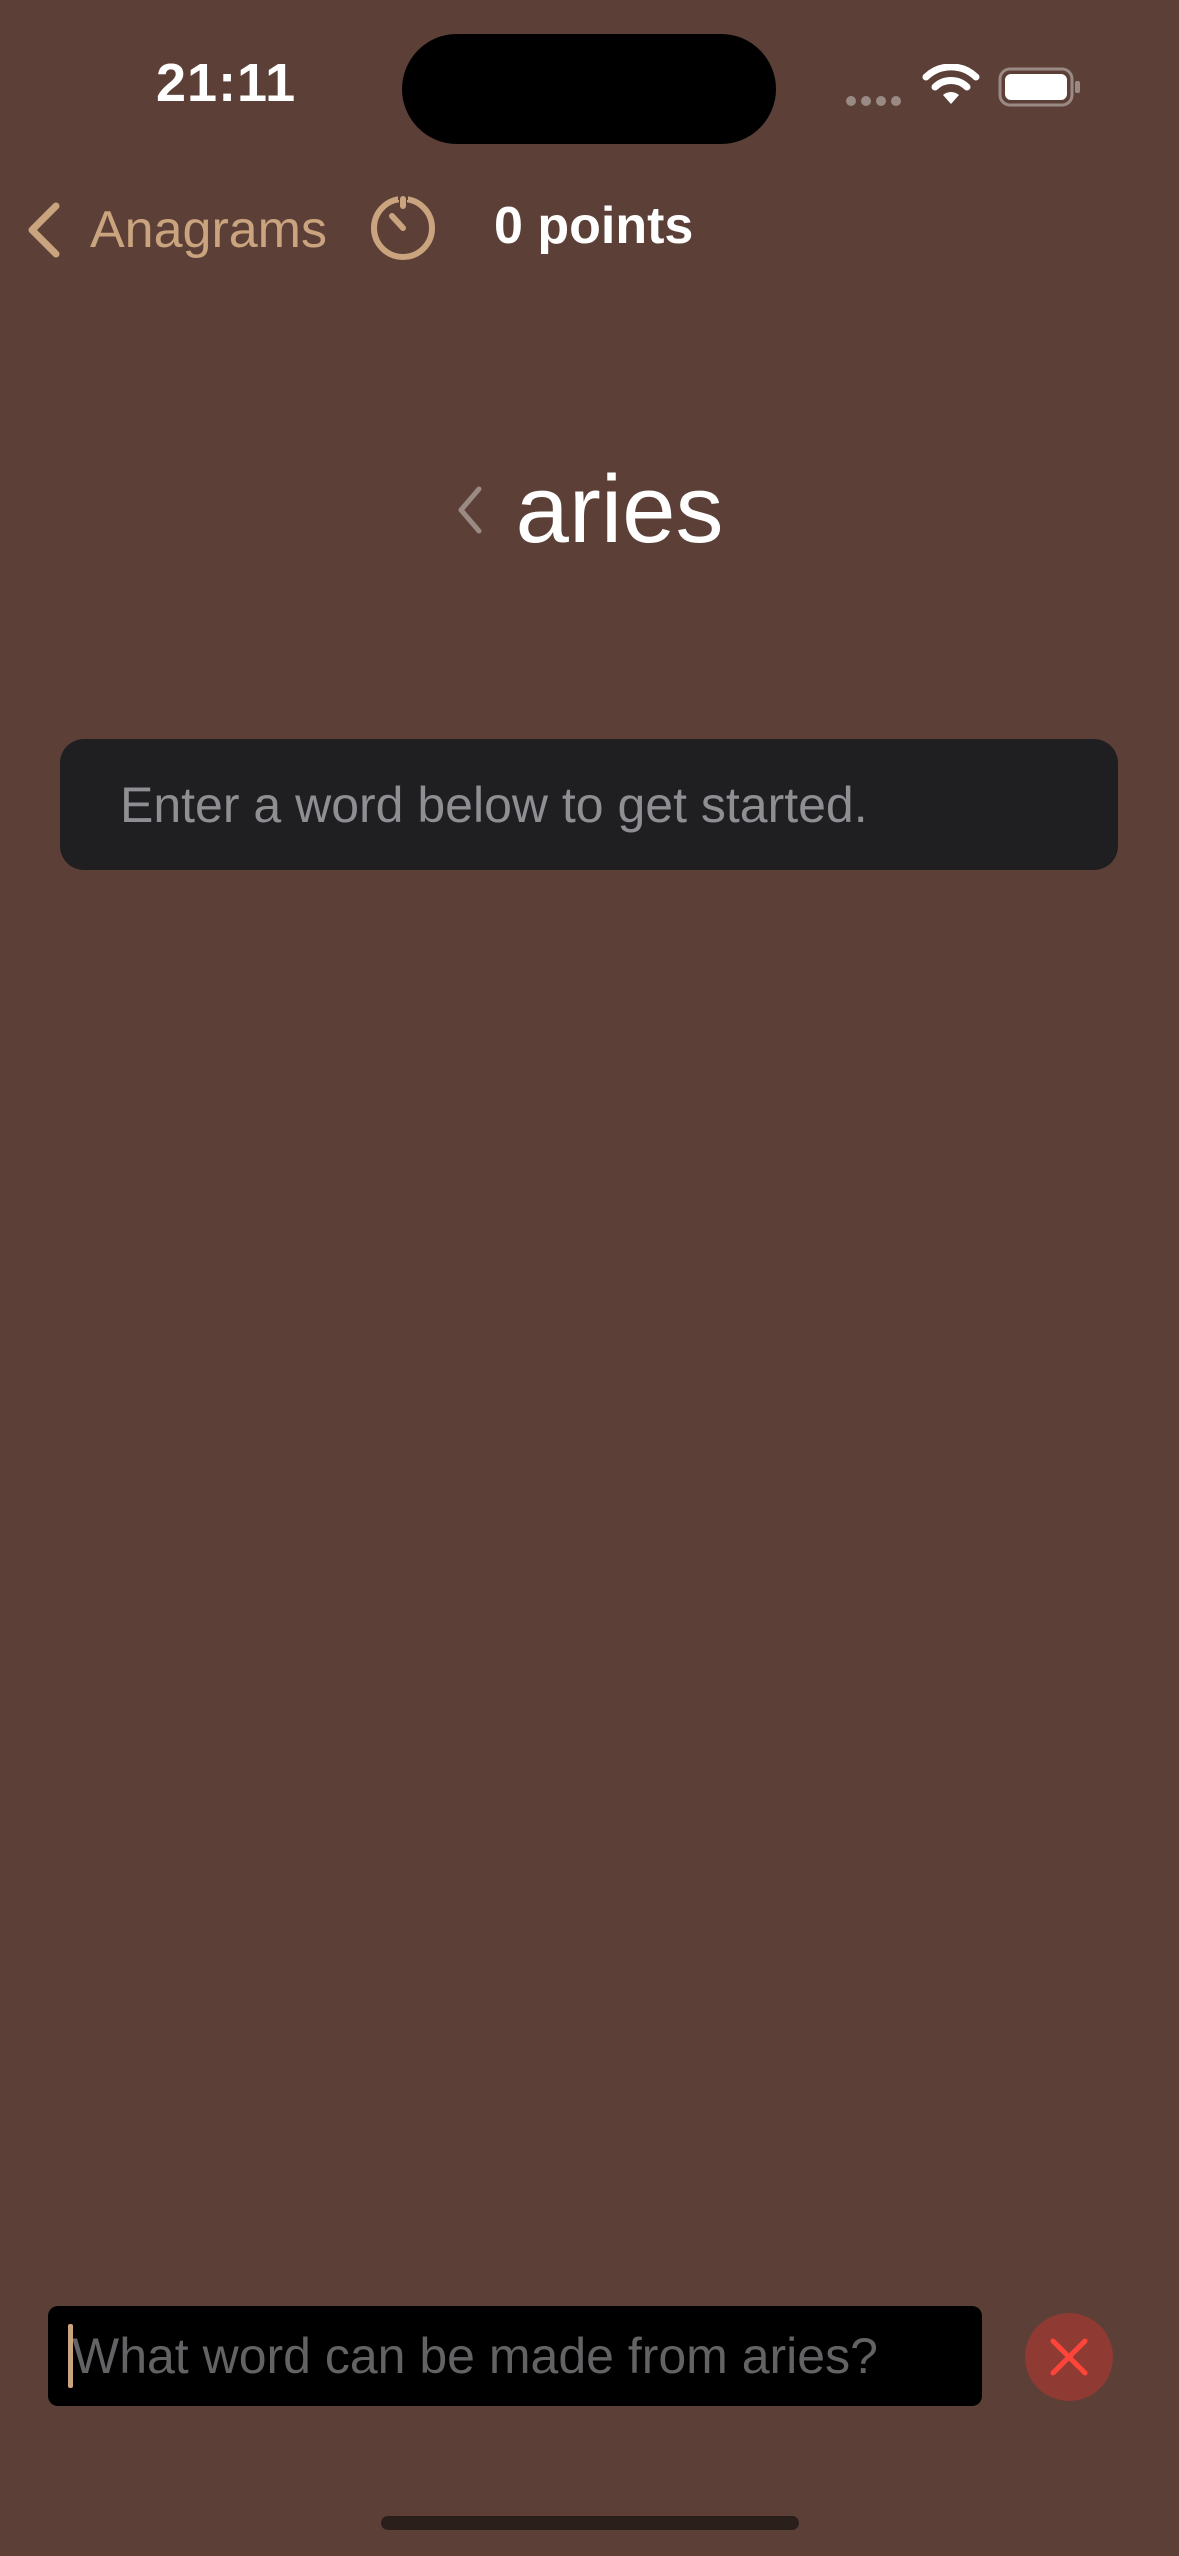 The height and width of the screenshot is (2556, 1179). I want to click on timer-icon, so click(403, 226).